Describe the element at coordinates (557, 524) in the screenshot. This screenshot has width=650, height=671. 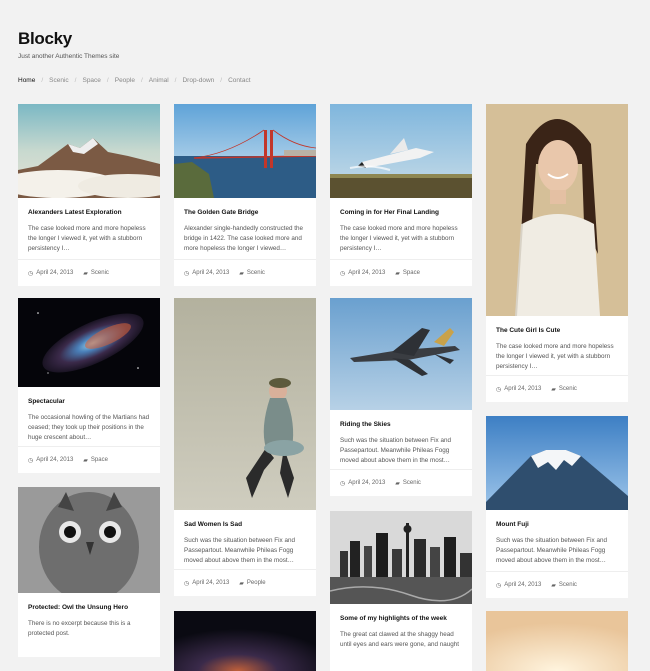
I see `post-title: Mount Fuji` at that location.